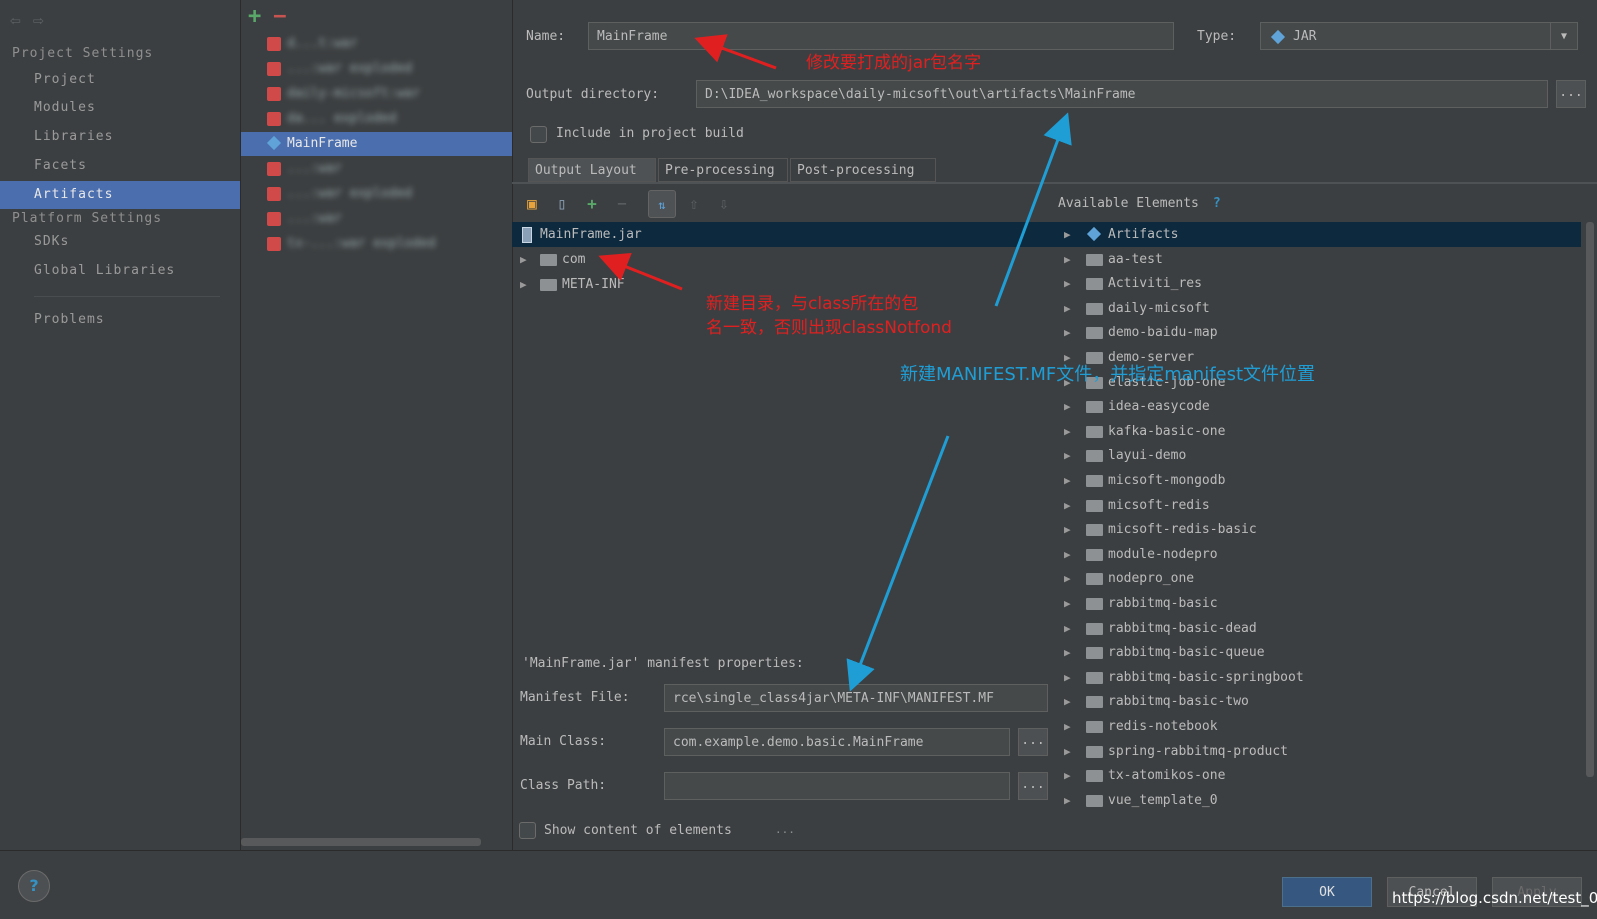 This screenshot has width=1597, height=919. What do you see at coordinates (1494, 898) in the screenshot?
I see `watermark: https://blog.csdn.net/test_00` at bounding box center [1494, 898].